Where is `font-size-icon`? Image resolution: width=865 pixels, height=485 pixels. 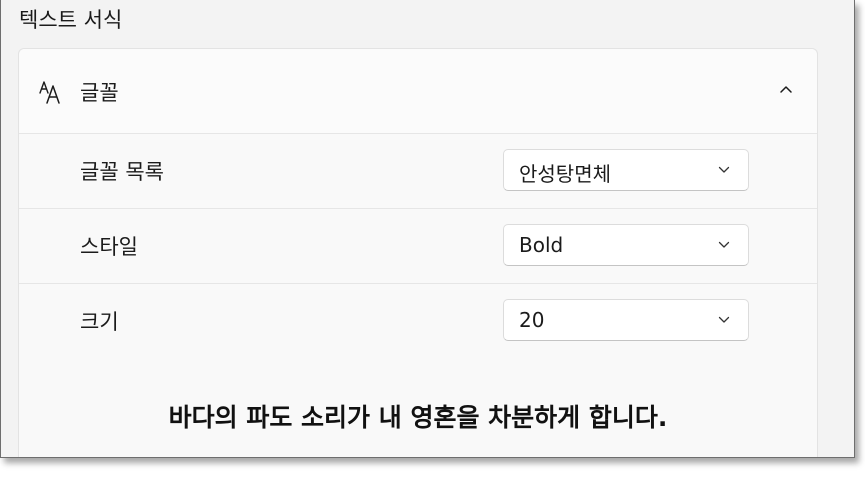 font-size-icon is located at coordinates (49, 92).